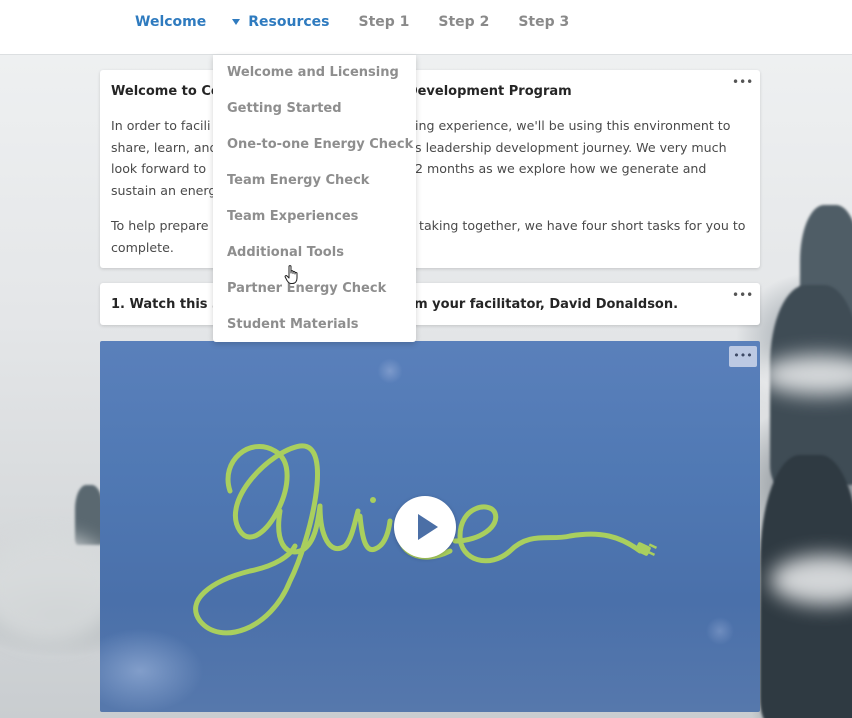  I want to click on hand-pointer-cursor-icon, so click(291, 274).